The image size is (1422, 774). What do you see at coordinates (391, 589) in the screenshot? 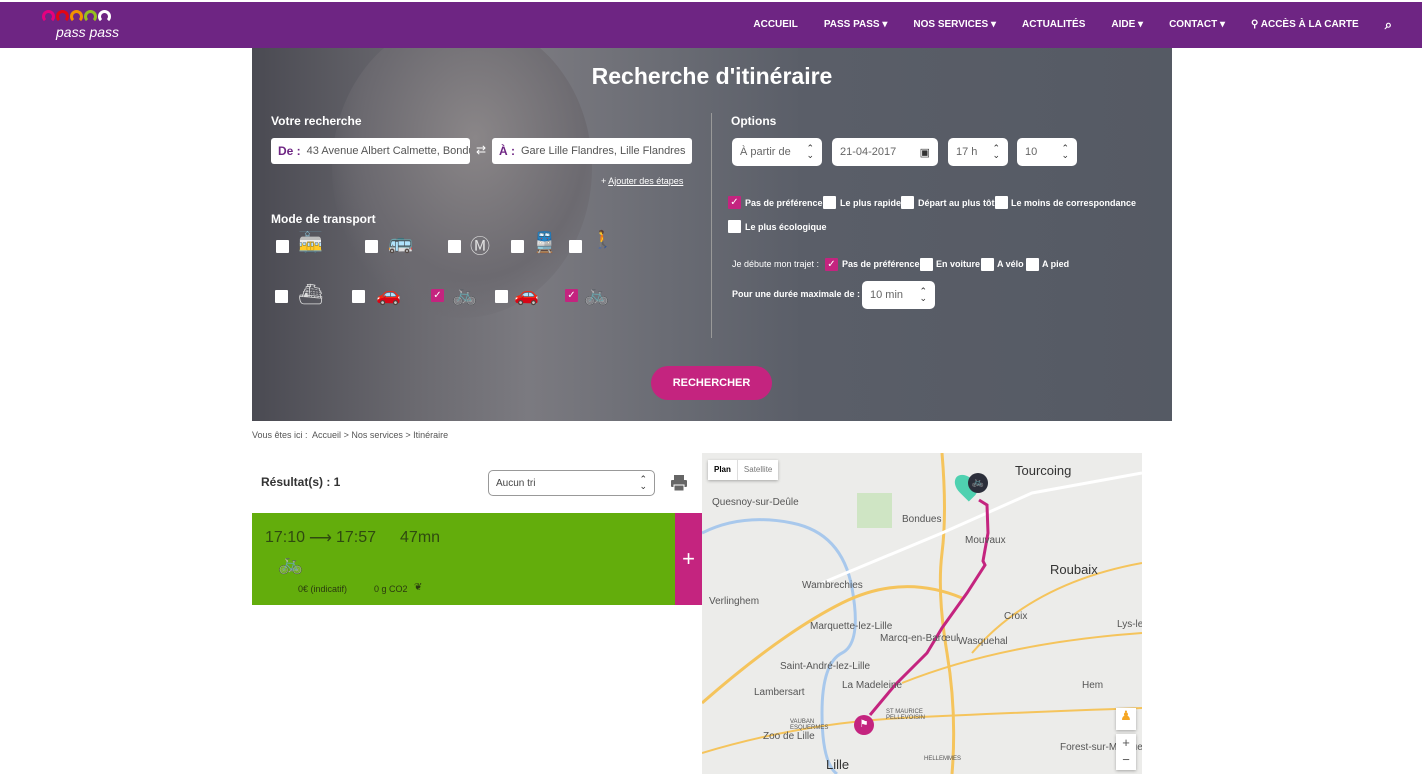
I see `co2: 0 g CO2` at bounding box center [391, 589].